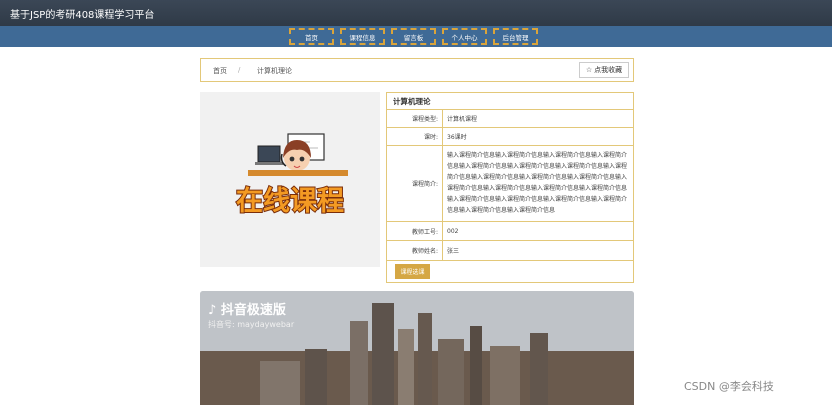 This screenshot has height=405, width=832. I want to click on course-image: 在线课程, so click(290, 179).